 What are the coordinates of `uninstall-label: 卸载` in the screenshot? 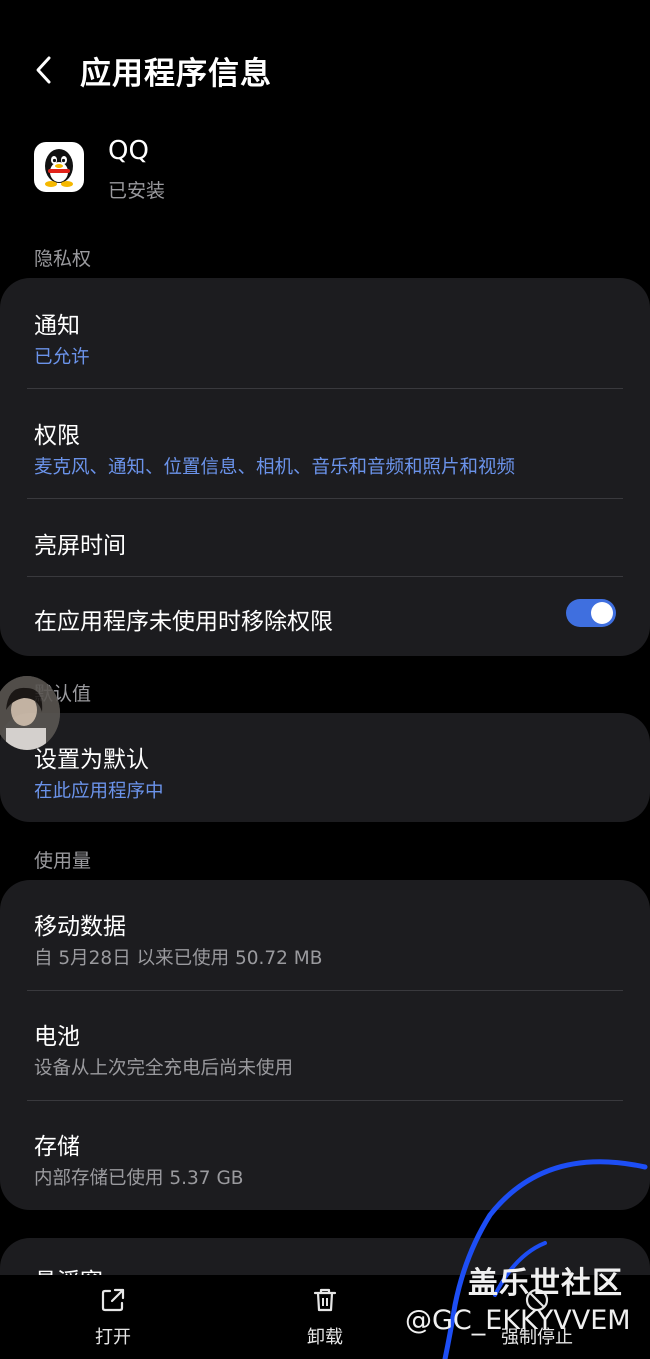 It's located at (325, 1337).